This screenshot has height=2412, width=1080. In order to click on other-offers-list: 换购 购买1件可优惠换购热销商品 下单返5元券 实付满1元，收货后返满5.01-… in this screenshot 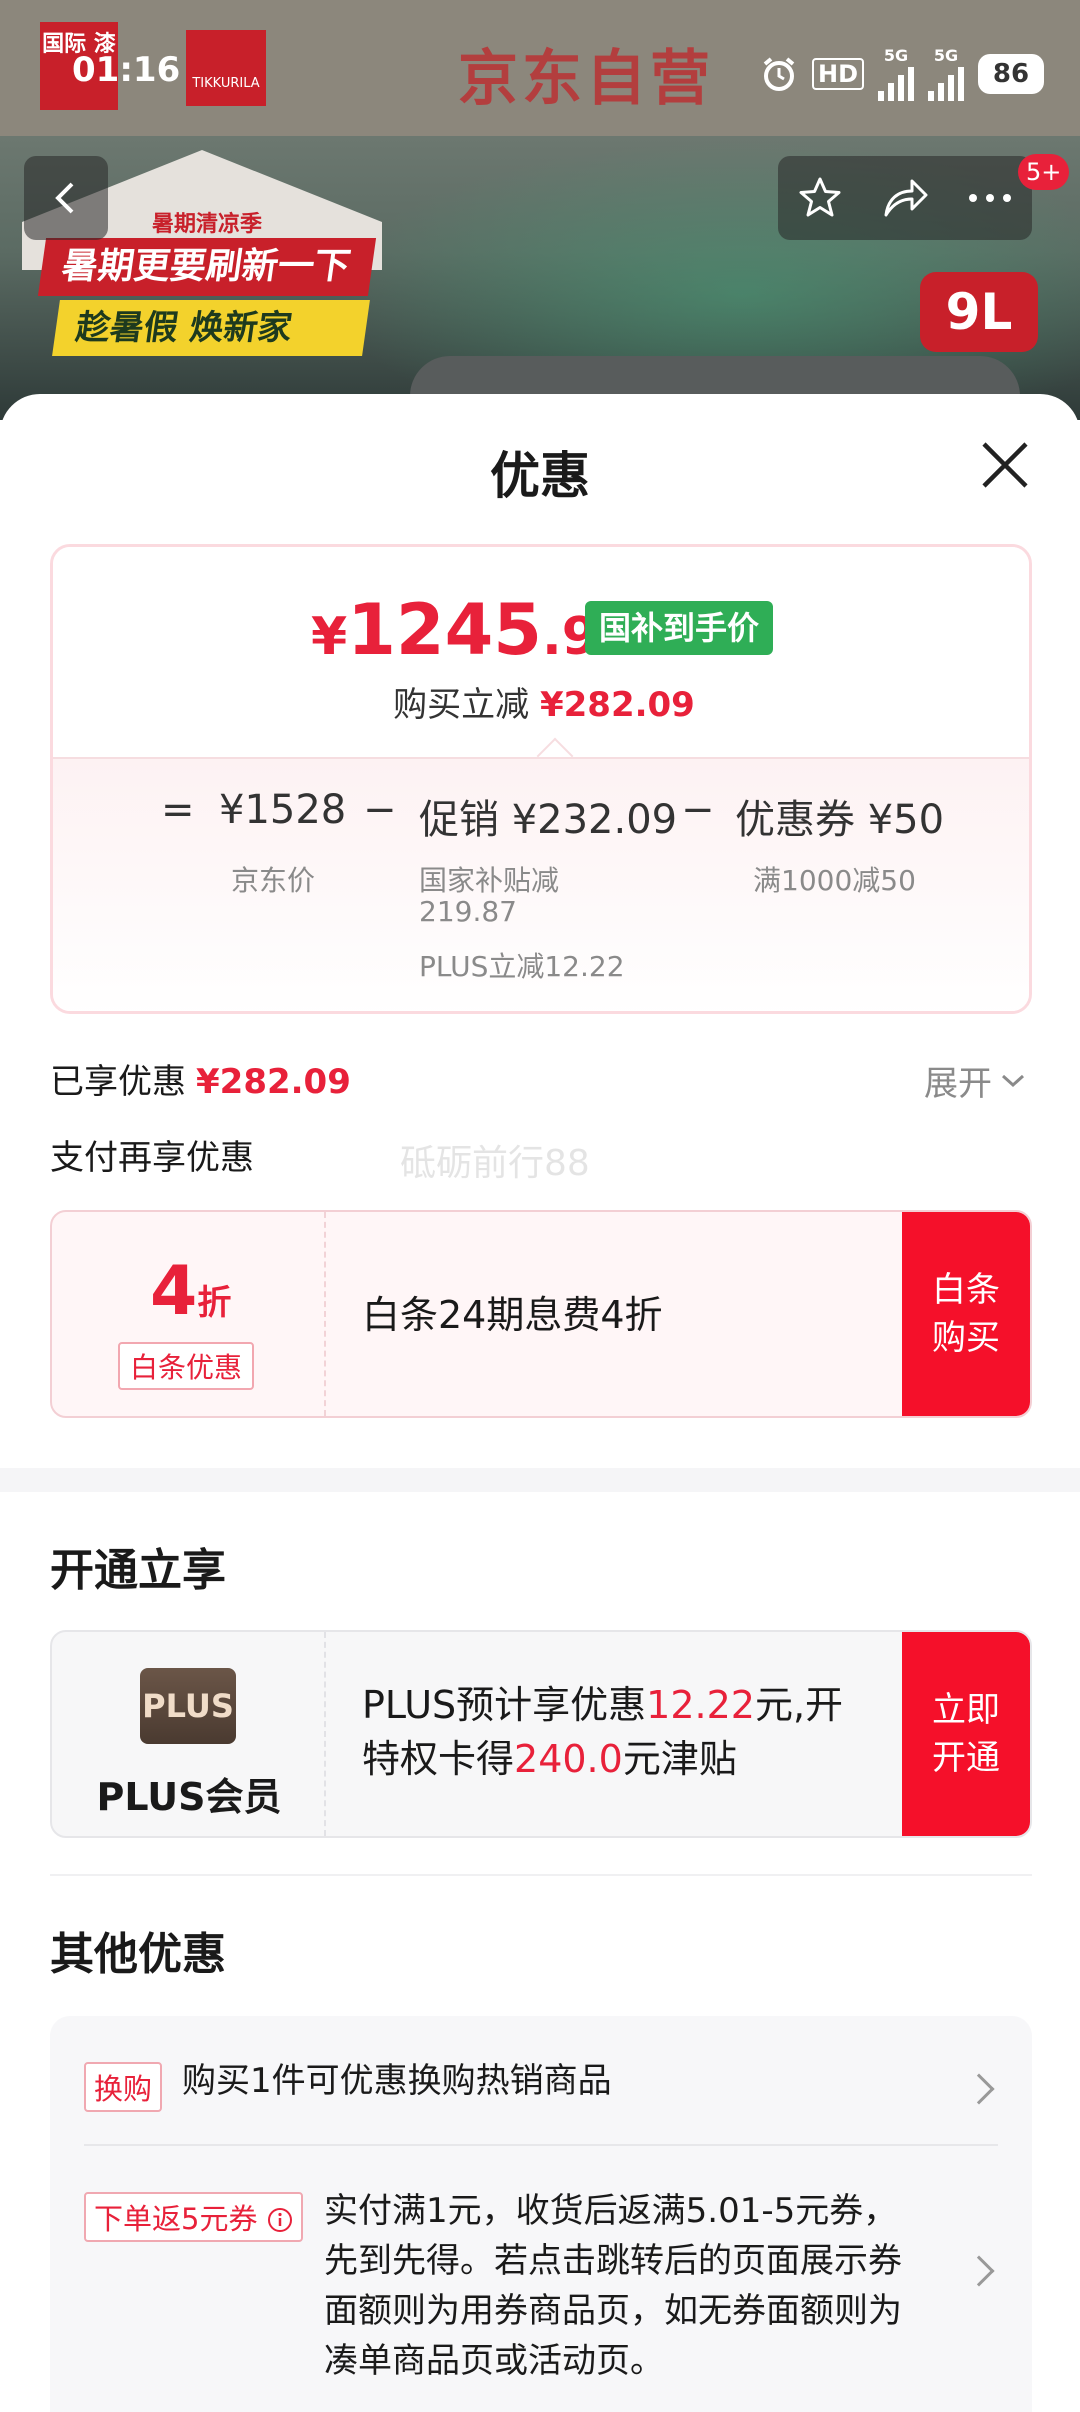, I will do `click(541, 2214)`.